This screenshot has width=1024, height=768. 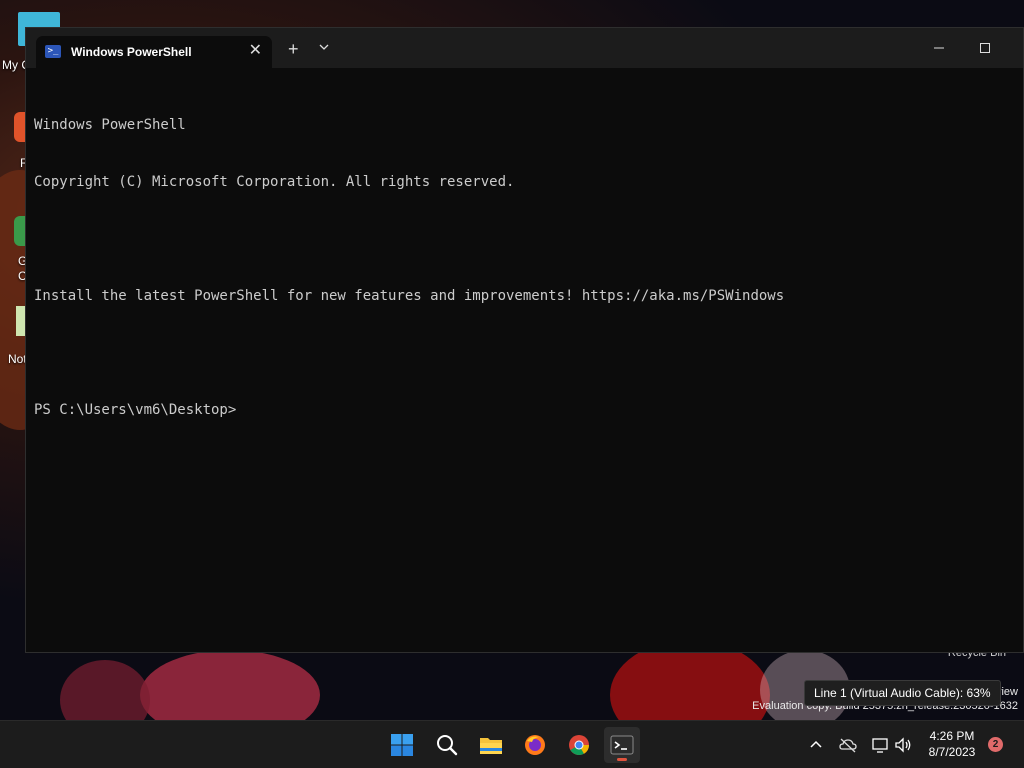 What do you see at coordinates (324, 47) in the screenshot?
I see `chevron-down-icon` at bounding box center [324, 47].